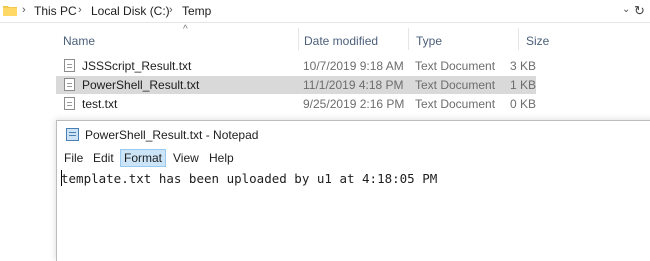 This screenshot has width=650, height=261. Describe the element at coordinates (639, 11) in the screenshot. I see `refresh-icon: ↻` at that location.